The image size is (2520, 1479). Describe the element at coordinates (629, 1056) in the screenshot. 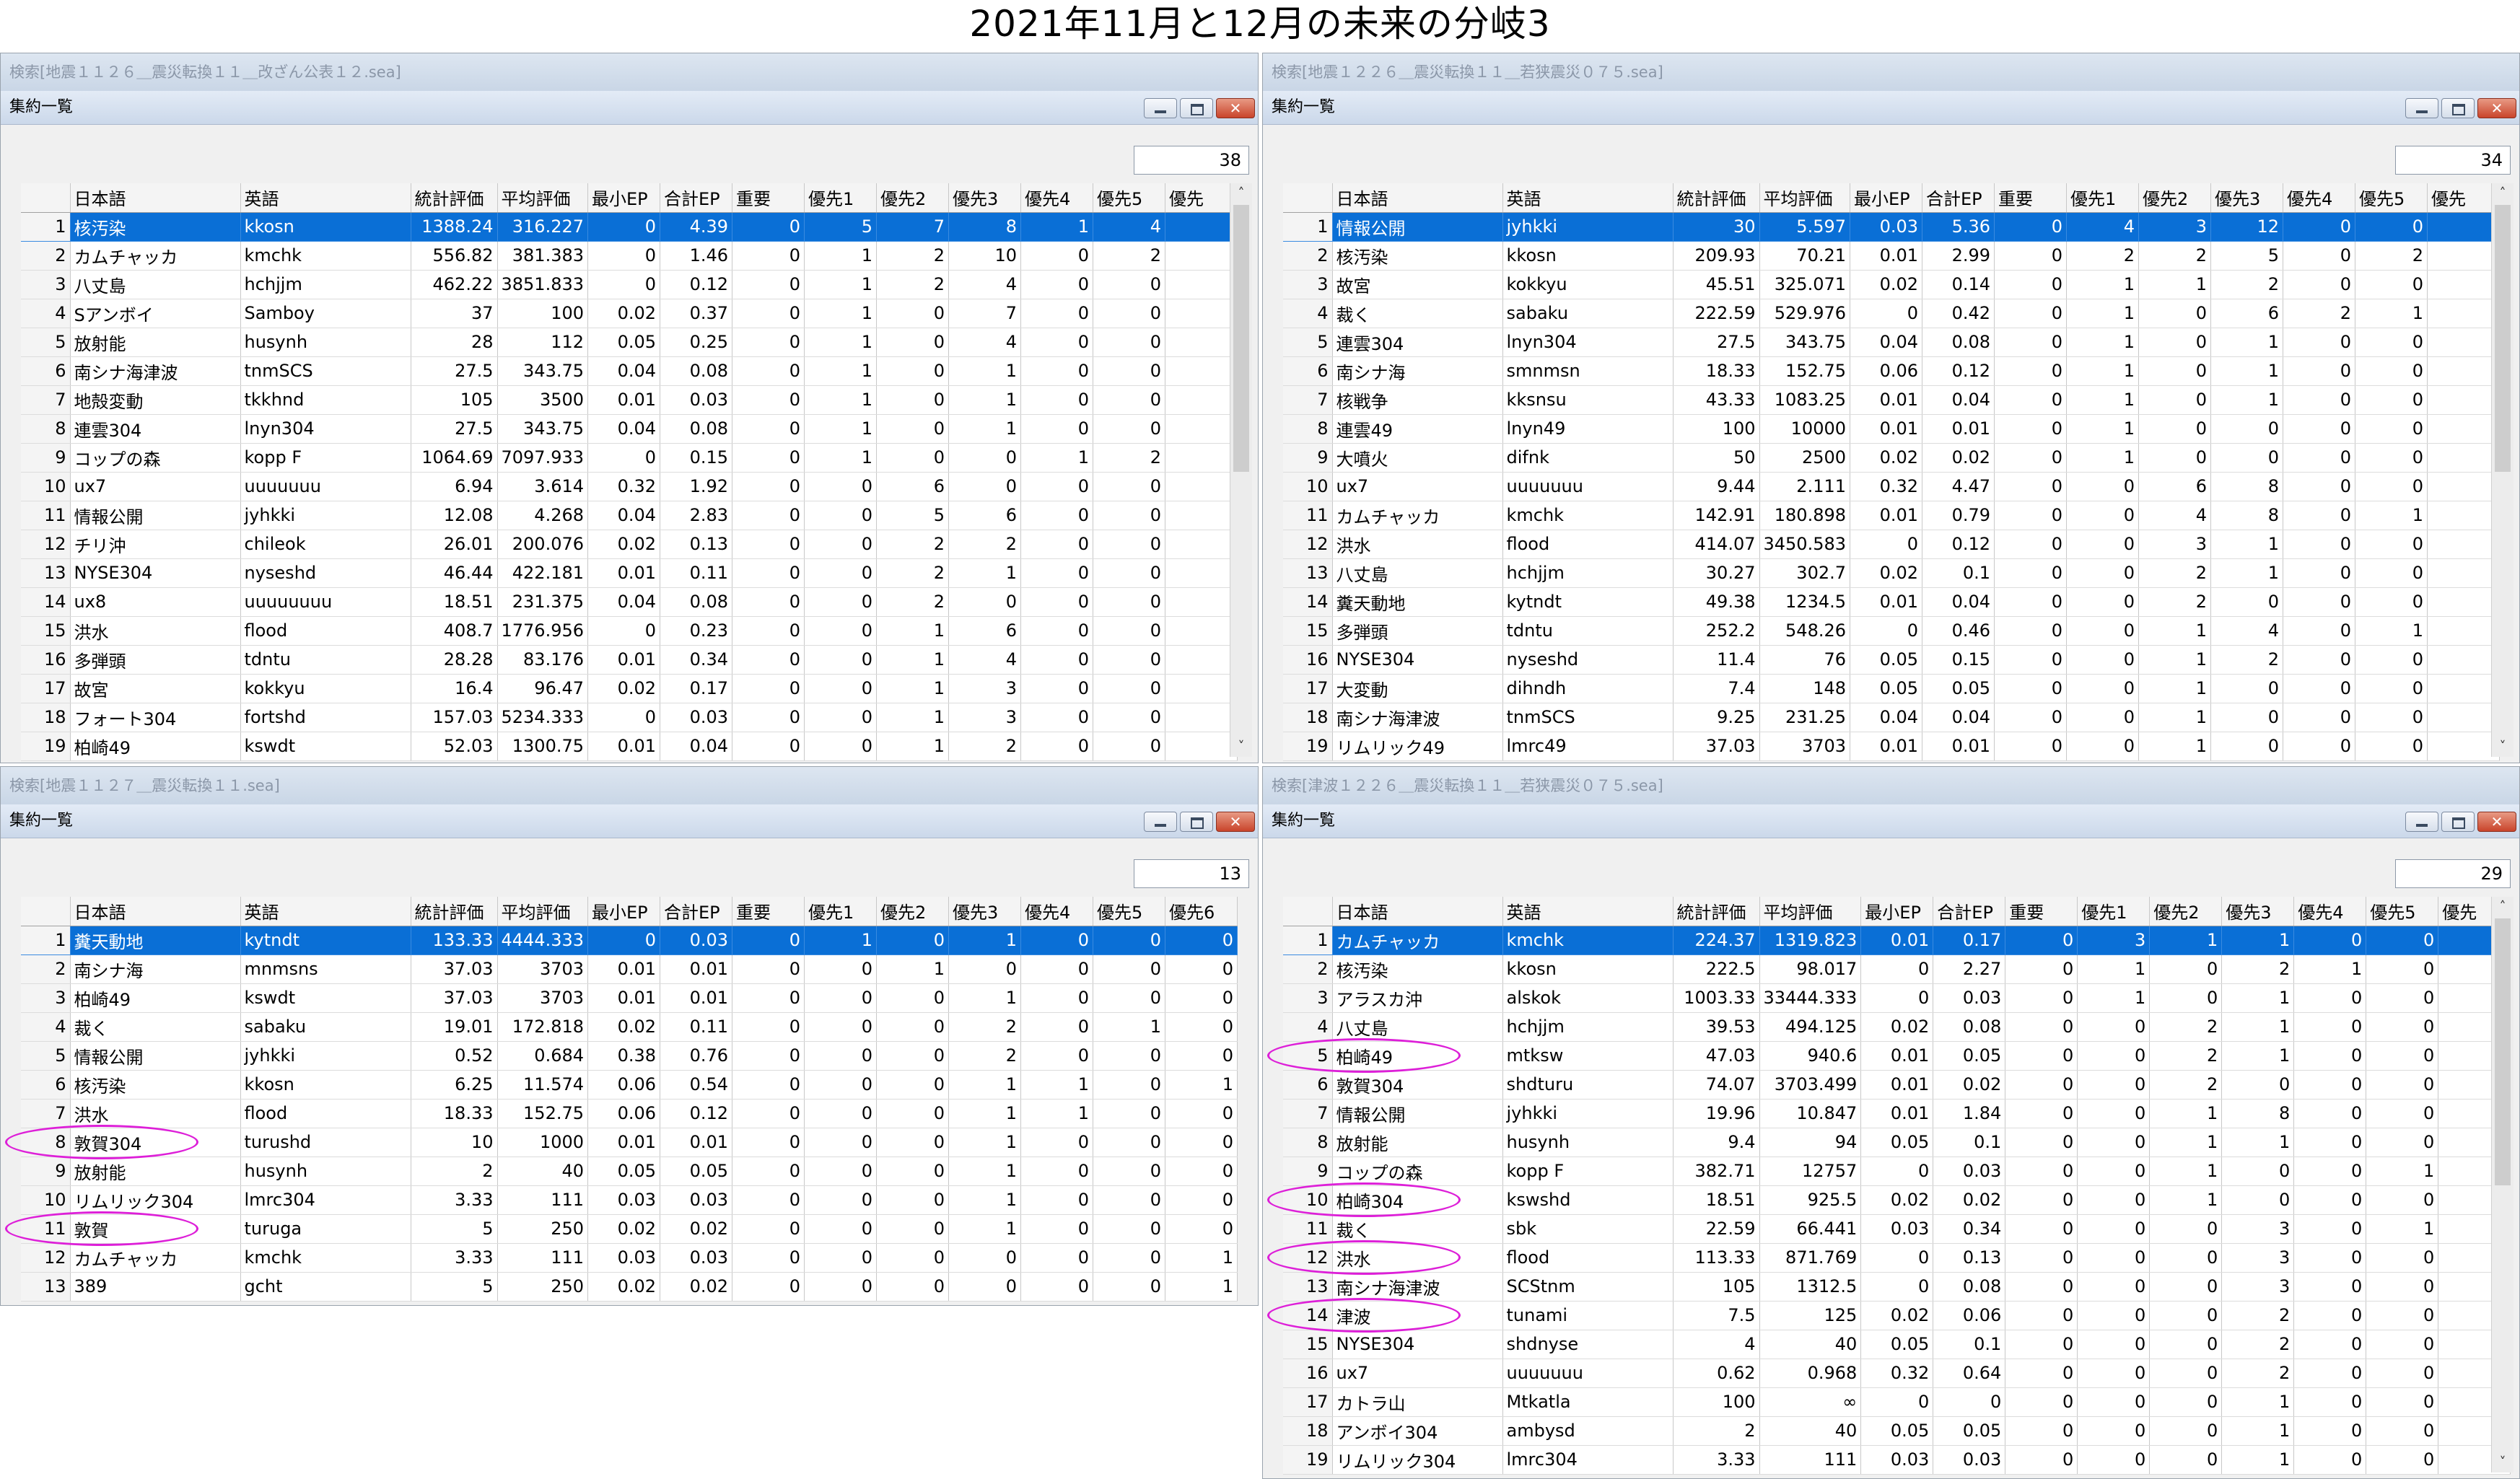

I see `table-row: 5 情報公開 jyhkki 0.52 0.684 0.38 0.76 0 0 0 2 0 0 0` at that location.